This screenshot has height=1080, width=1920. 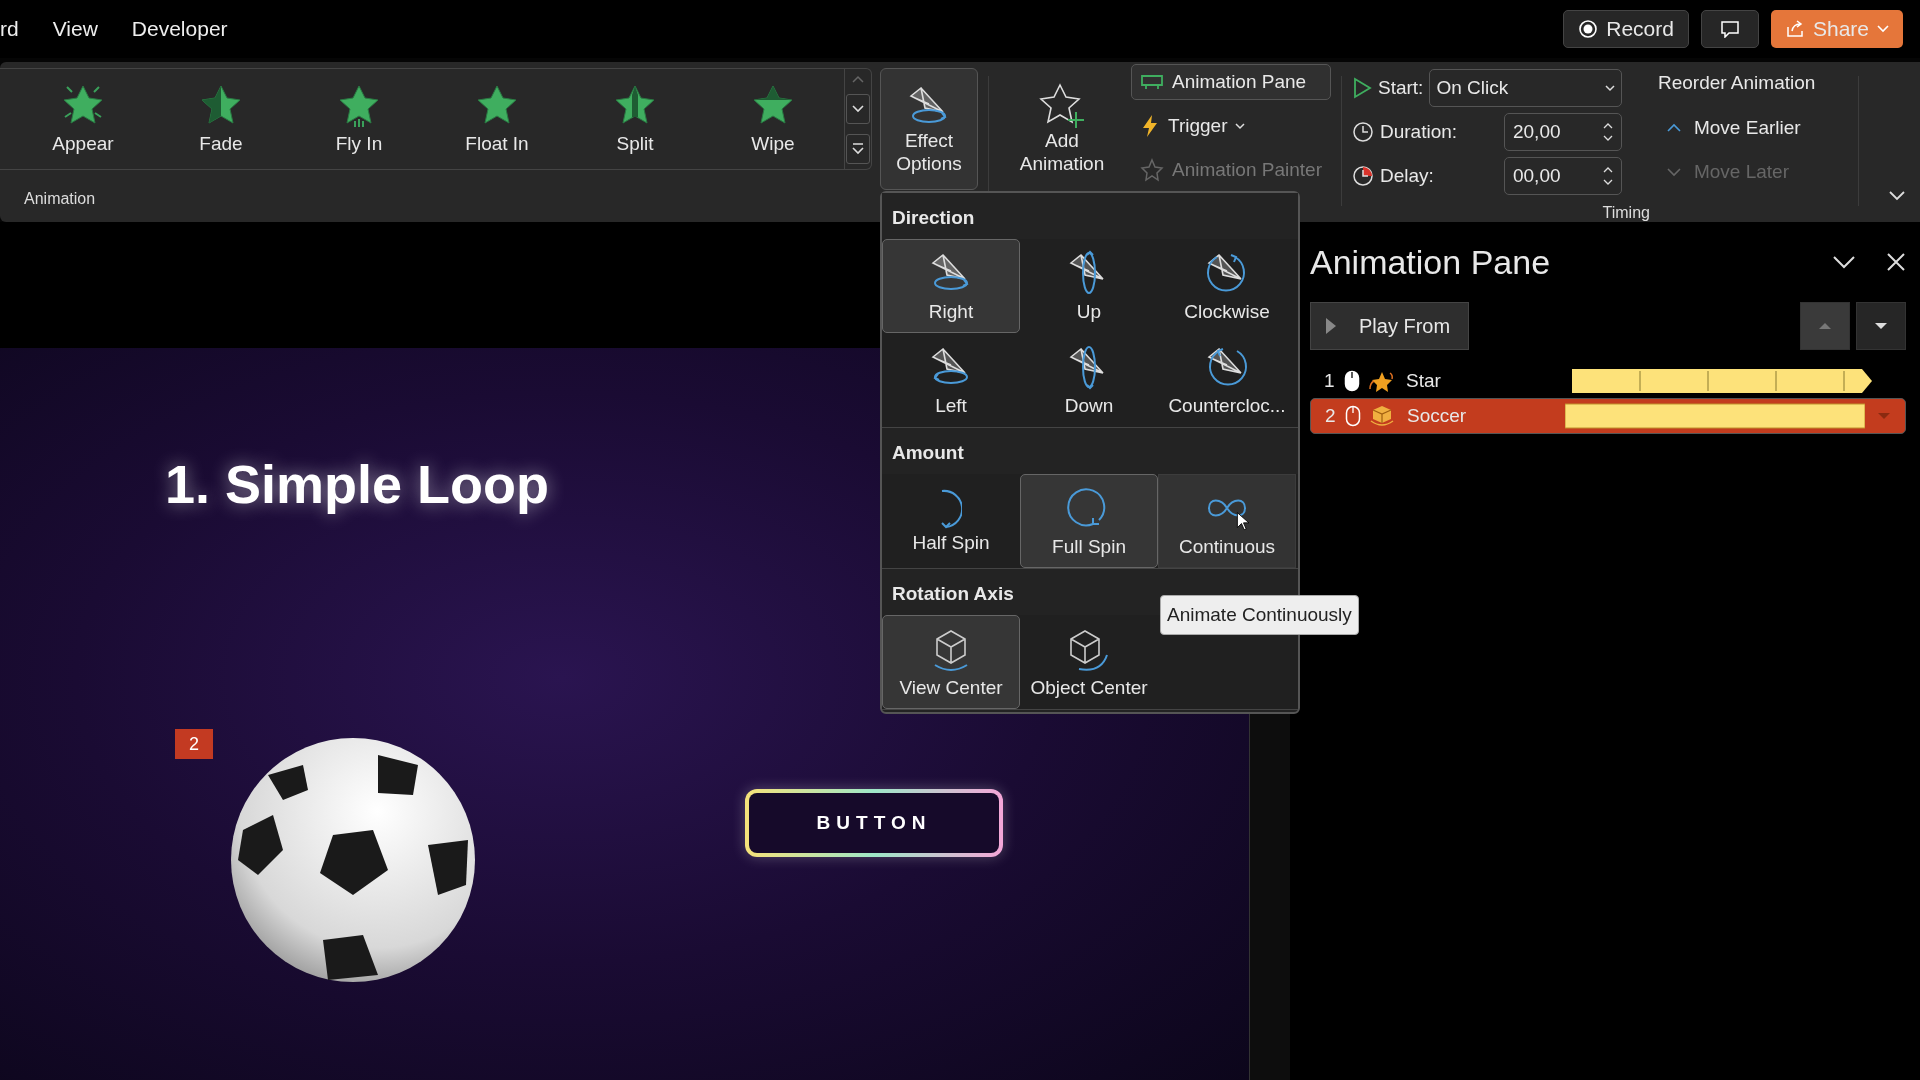 I want to click on effect-option: Right, so click(x=951, y=286).